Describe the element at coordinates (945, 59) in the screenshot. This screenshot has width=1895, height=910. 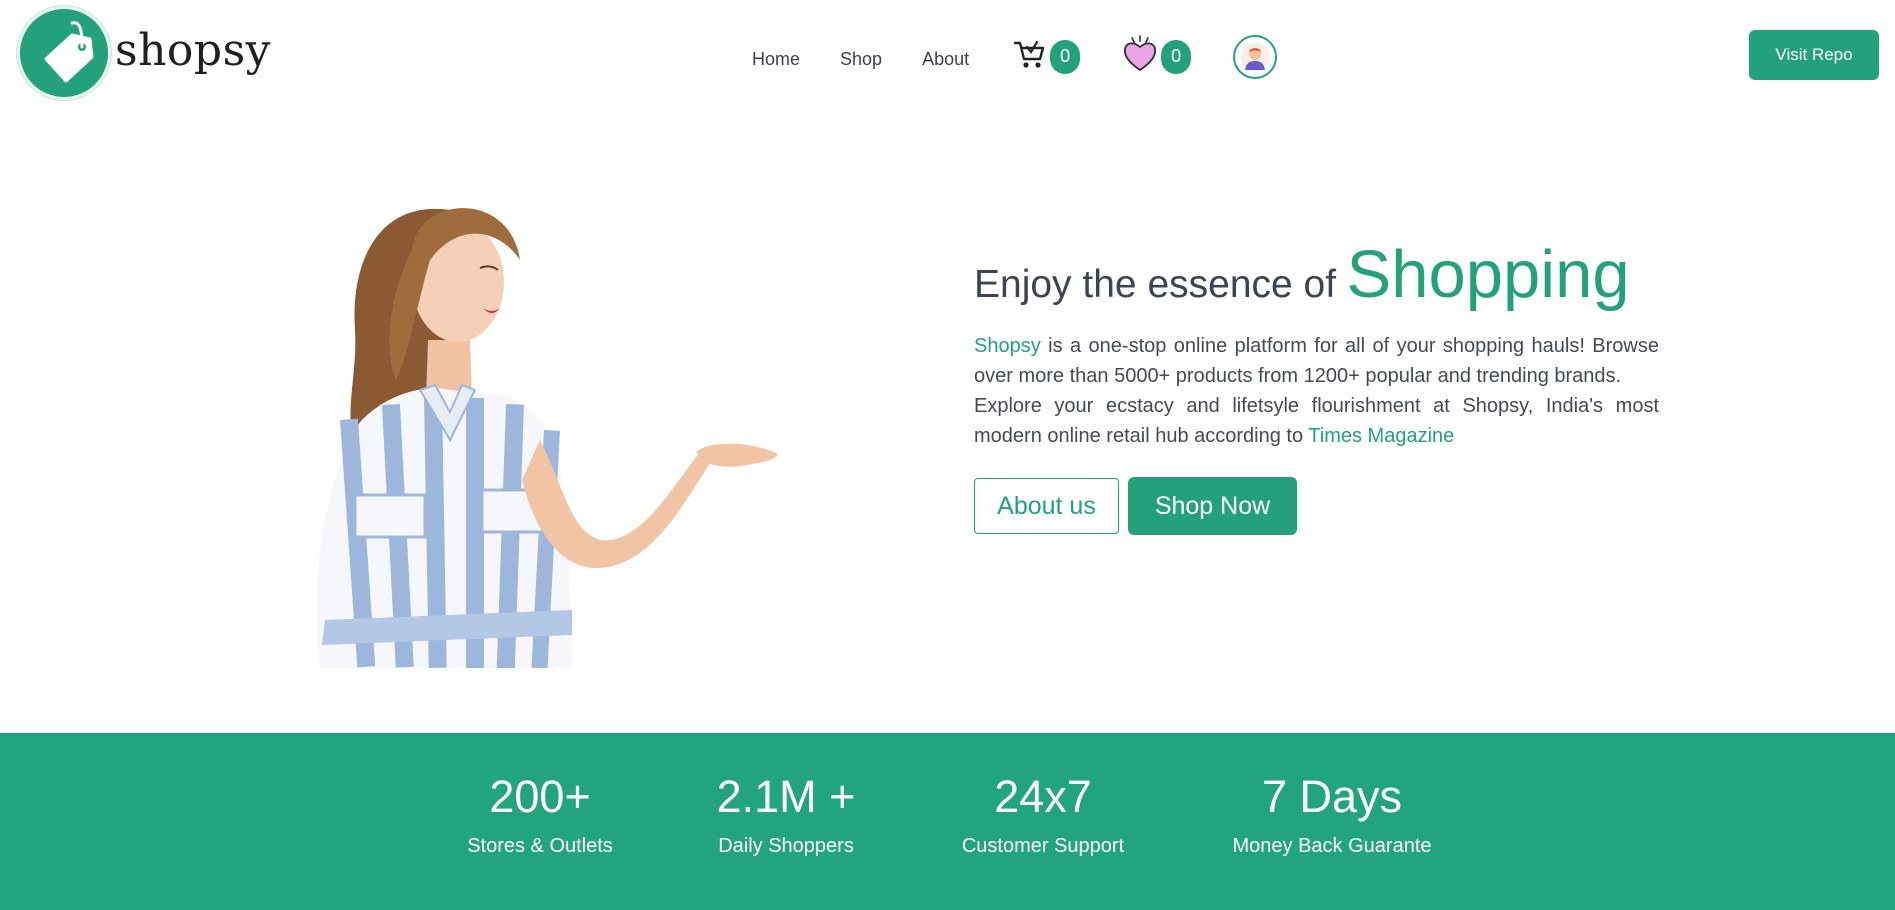
I see `nav-about-link: About` at that location.